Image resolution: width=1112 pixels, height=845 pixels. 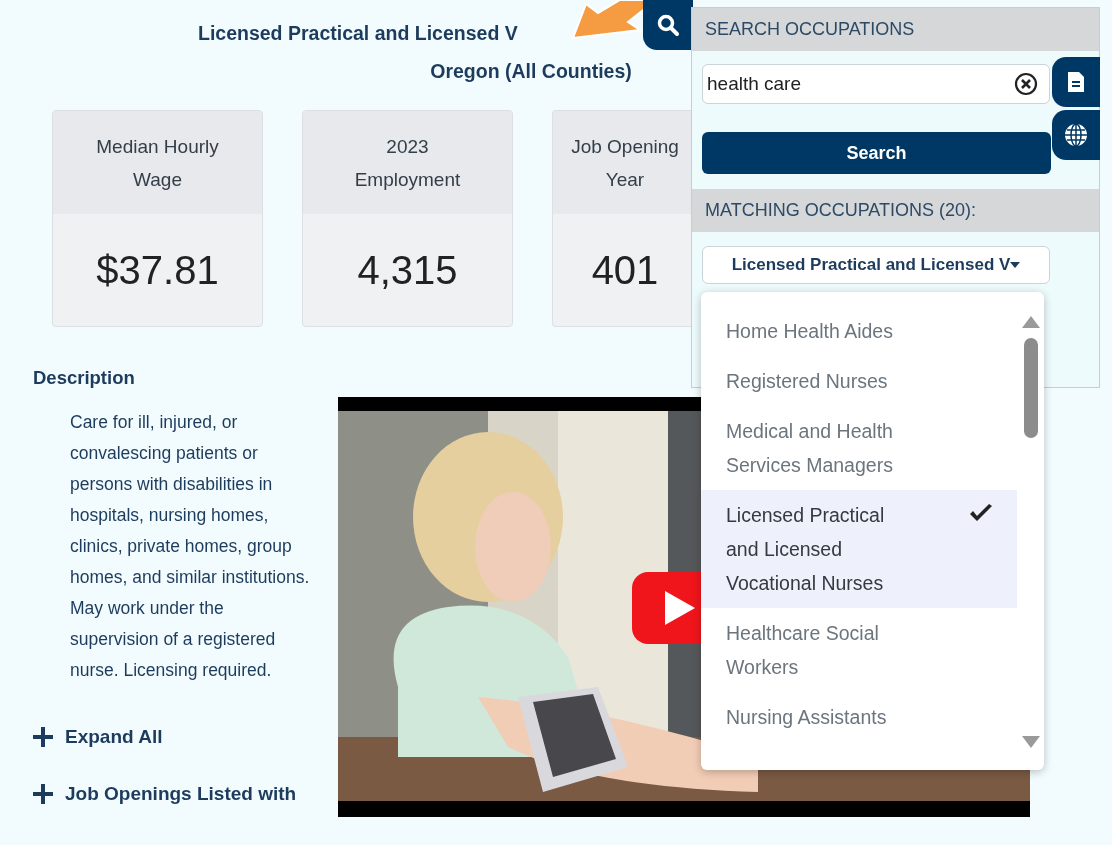 I want to click on search-field: health care, so click(x=876, y=84).